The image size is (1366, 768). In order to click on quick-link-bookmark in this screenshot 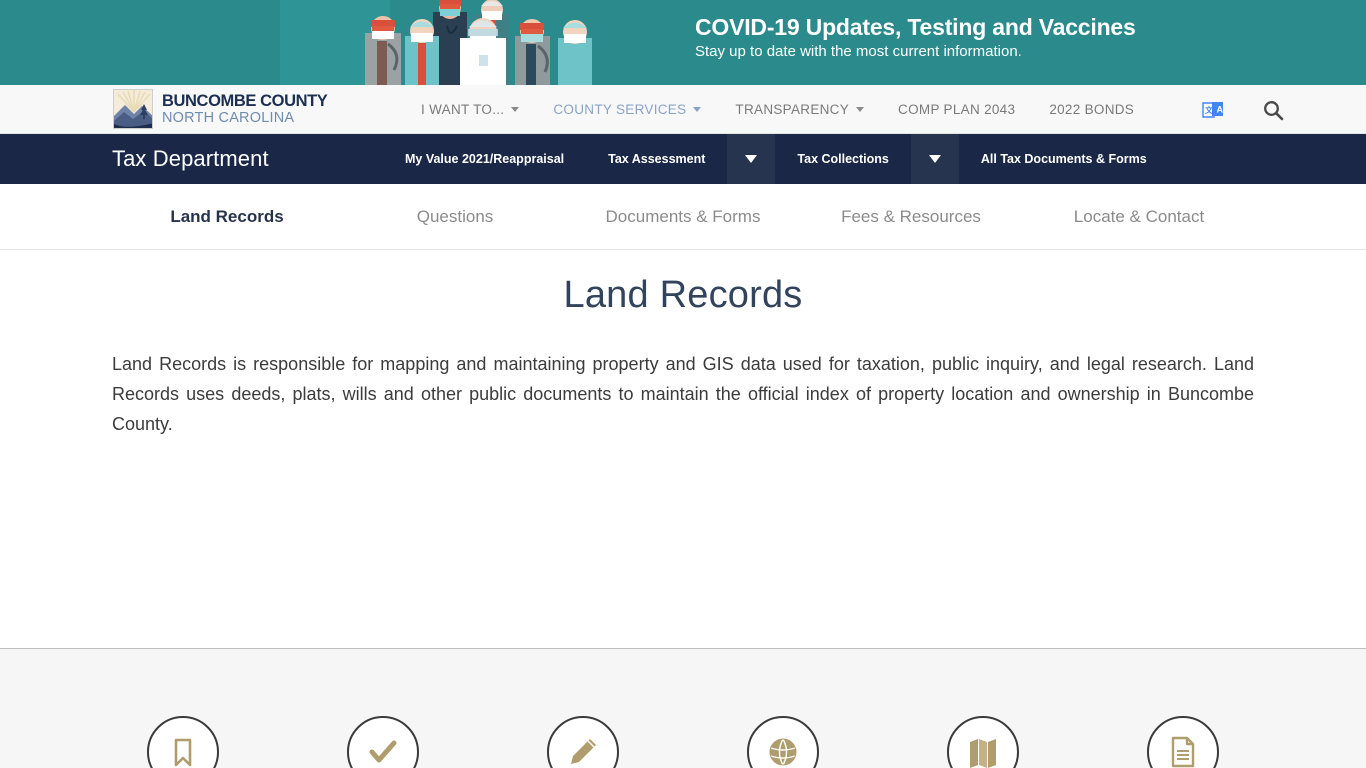, I will do `click(183, 742)`.